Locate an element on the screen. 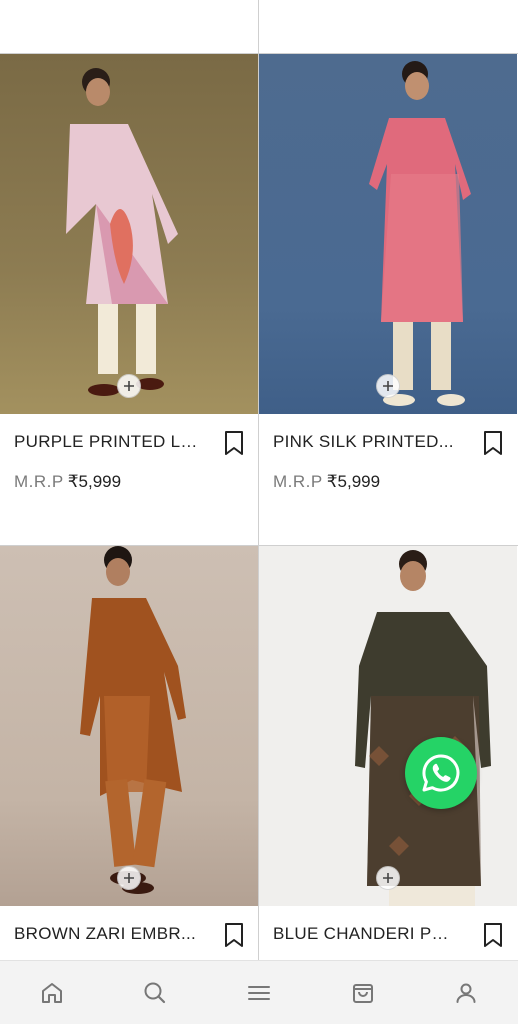 The width and height of the screenshot is (518, 1024). home-icon is located at coordinates (51, 992).